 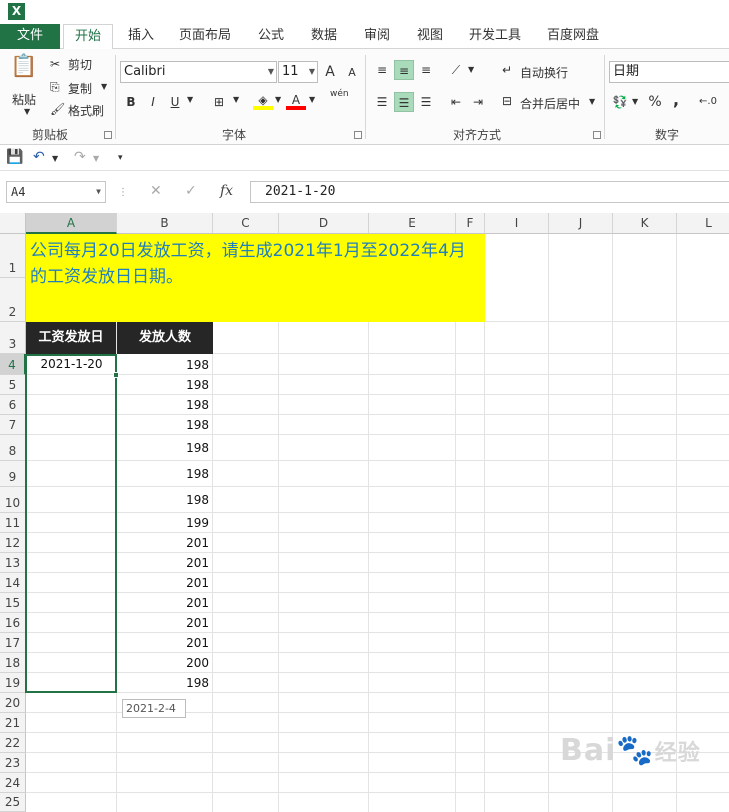 I want to click on cell-b16: 201, so click(x=163, y=623).